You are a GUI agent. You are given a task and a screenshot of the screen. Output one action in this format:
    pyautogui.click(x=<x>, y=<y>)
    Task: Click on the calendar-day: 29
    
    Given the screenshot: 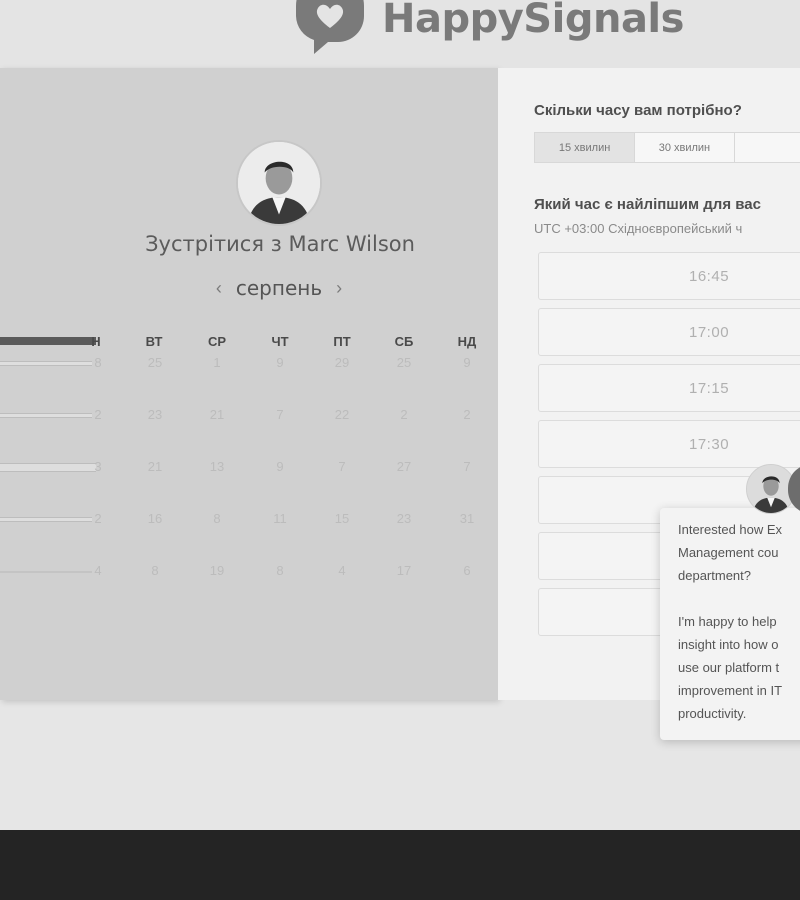 What is the action you would take?
    pyautogui.click(x=342, y=362)
    